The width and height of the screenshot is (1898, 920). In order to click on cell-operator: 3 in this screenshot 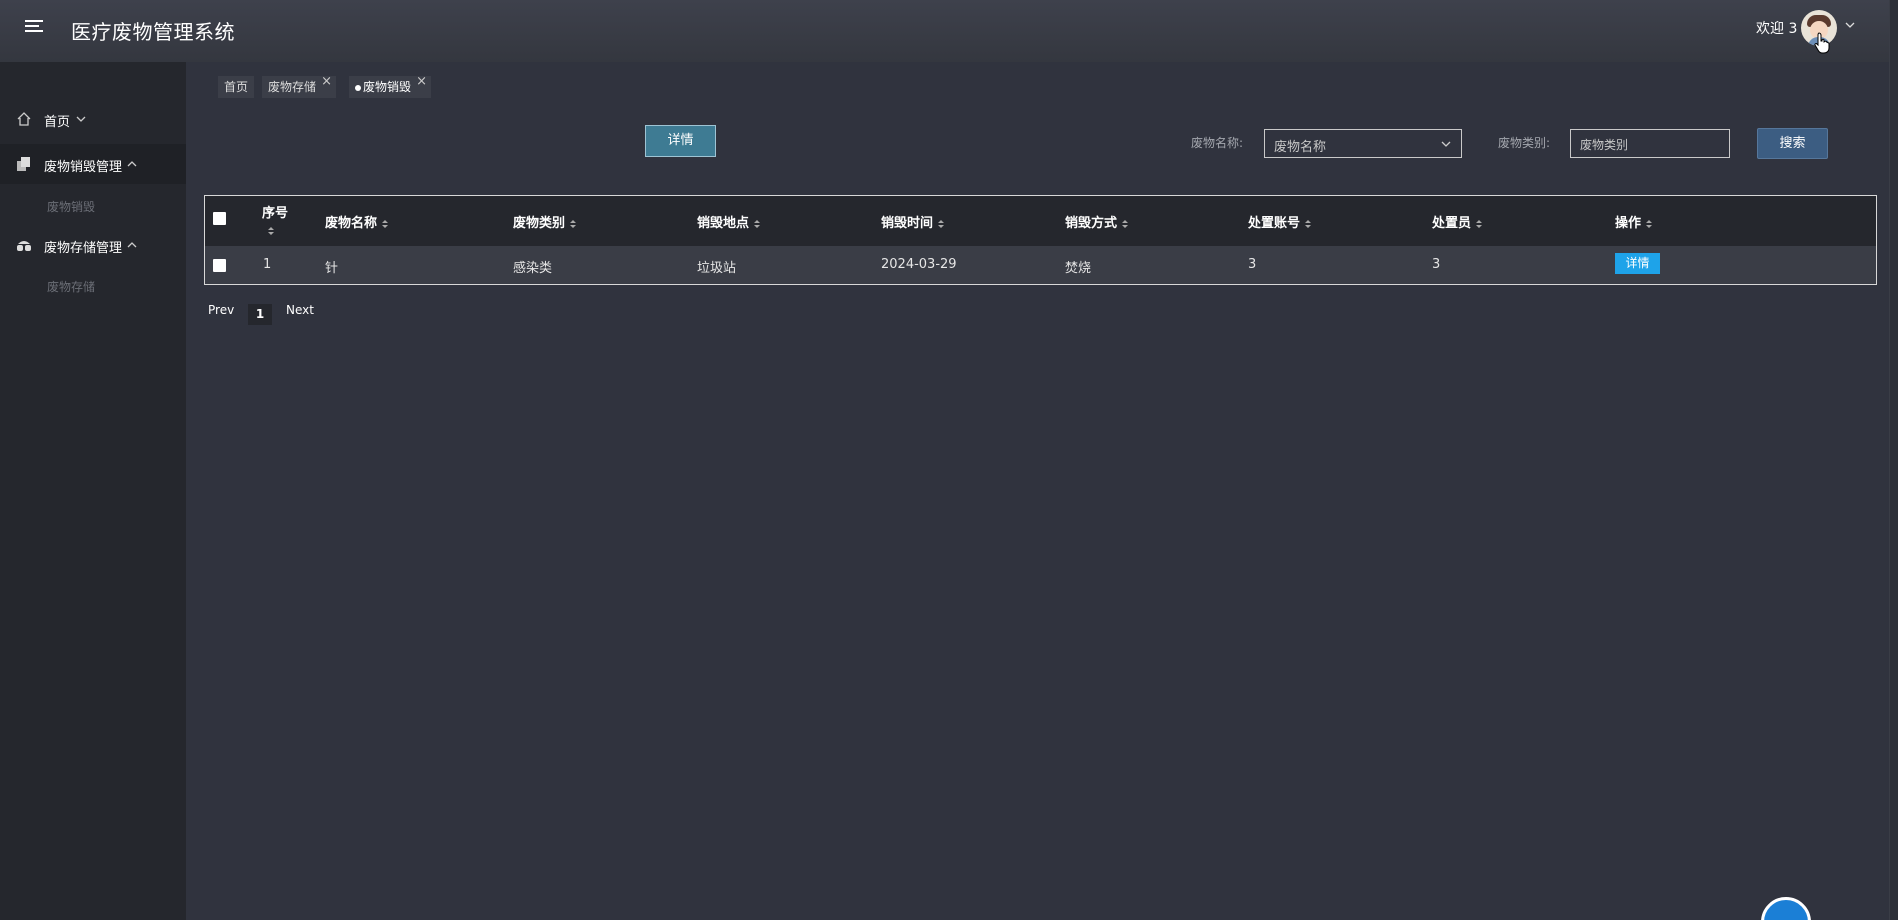, I will do `click(1436, 264)`.